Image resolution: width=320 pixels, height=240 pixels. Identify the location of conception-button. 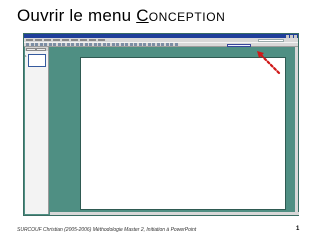
(239, 45).